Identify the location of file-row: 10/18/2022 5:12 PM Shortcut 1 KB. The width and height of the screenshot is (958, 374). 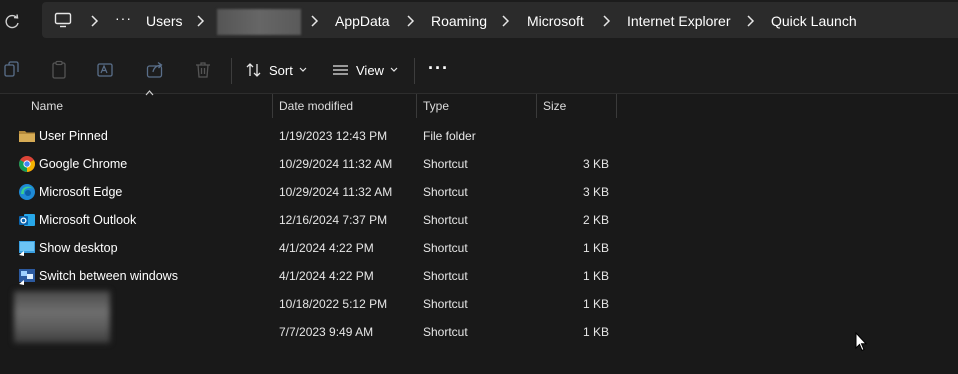
(479, 304).